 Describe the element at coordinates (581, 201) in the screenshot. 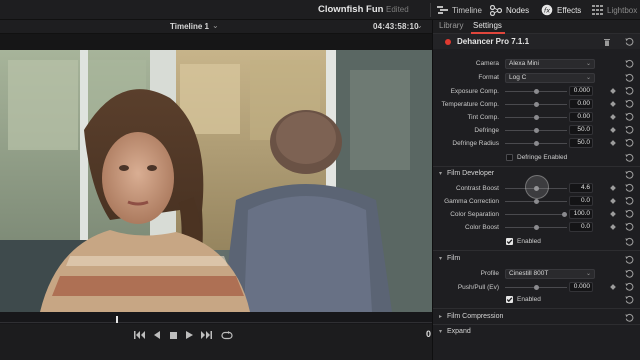

I see `gamma-correction-field: 0.0` at that location.